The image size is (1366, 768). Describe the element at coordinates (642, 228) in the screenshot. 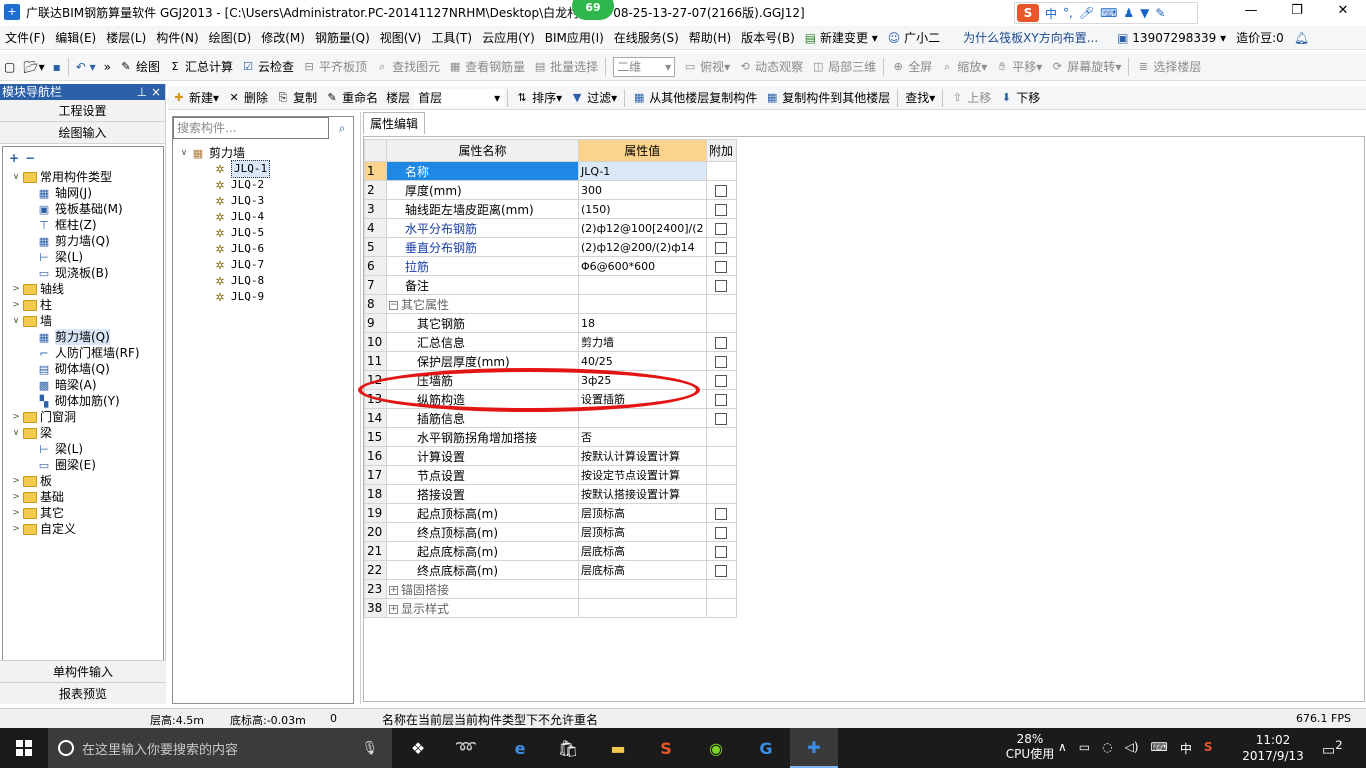

I see `property-value: (2)ф12@100[2400]/(2` at that location.